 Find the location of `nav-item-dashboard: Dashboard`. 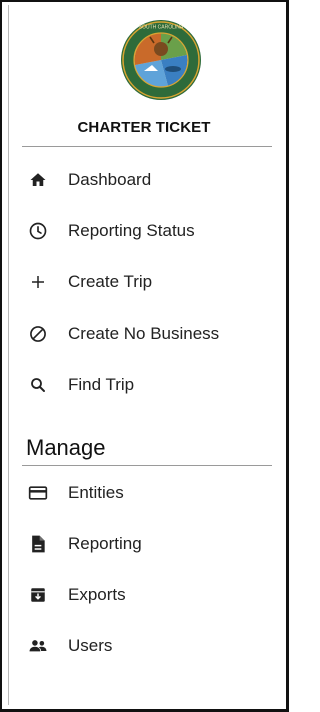

nav-item-dashboard: Dashboard is located at coordinates (147, 180).